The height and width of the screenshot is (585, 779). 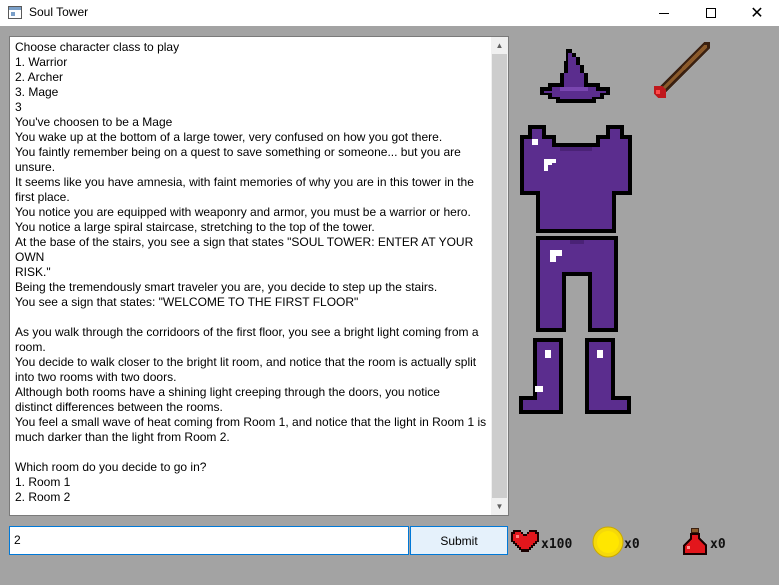 What do you see at coordinates (718, 544) in the screenshot?
I see `potion-count: x0` at bounding box center [718, 544].